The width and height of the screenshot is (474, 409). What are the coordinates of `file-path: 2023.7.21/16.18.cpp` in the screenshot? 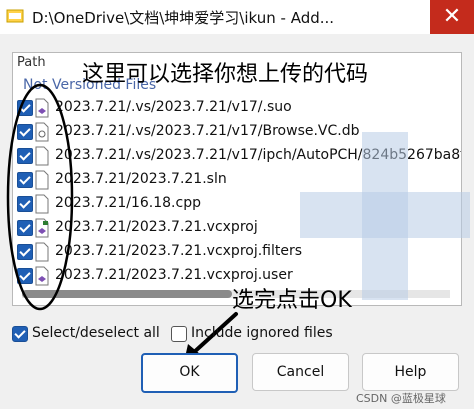 It's located at (128, 203).